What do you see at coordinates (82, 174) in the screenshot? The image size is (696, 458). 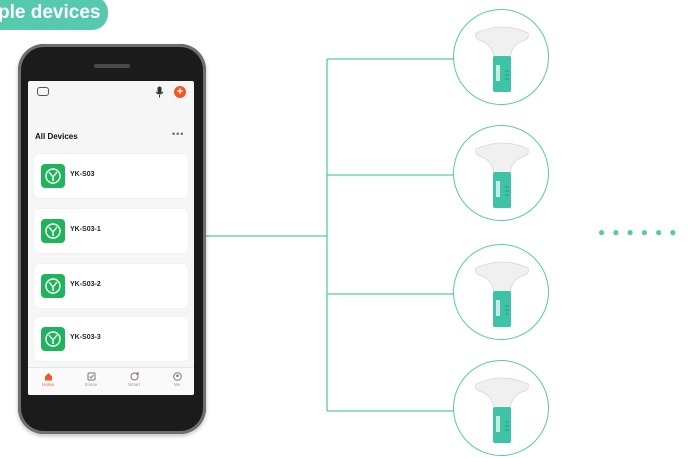 I see `device-name: YK-S03` at bounding box center [82, 174].